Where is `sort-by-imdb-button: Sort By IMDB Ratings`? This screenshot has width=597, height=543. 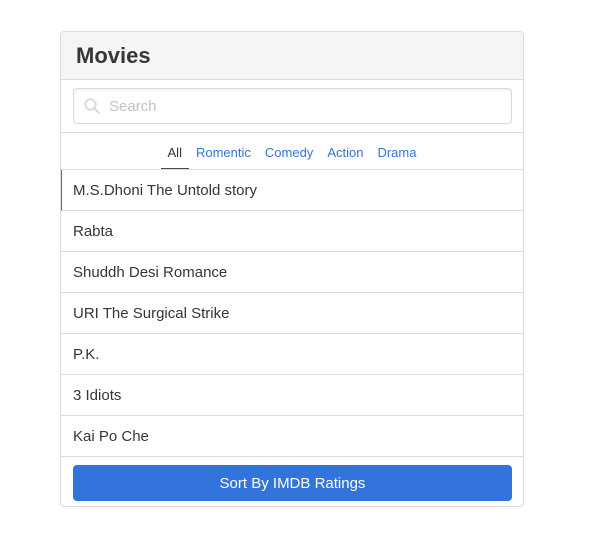
sort-by-imdb-button: Sort By IMDB Ratings is located at coordinates (292, 483).